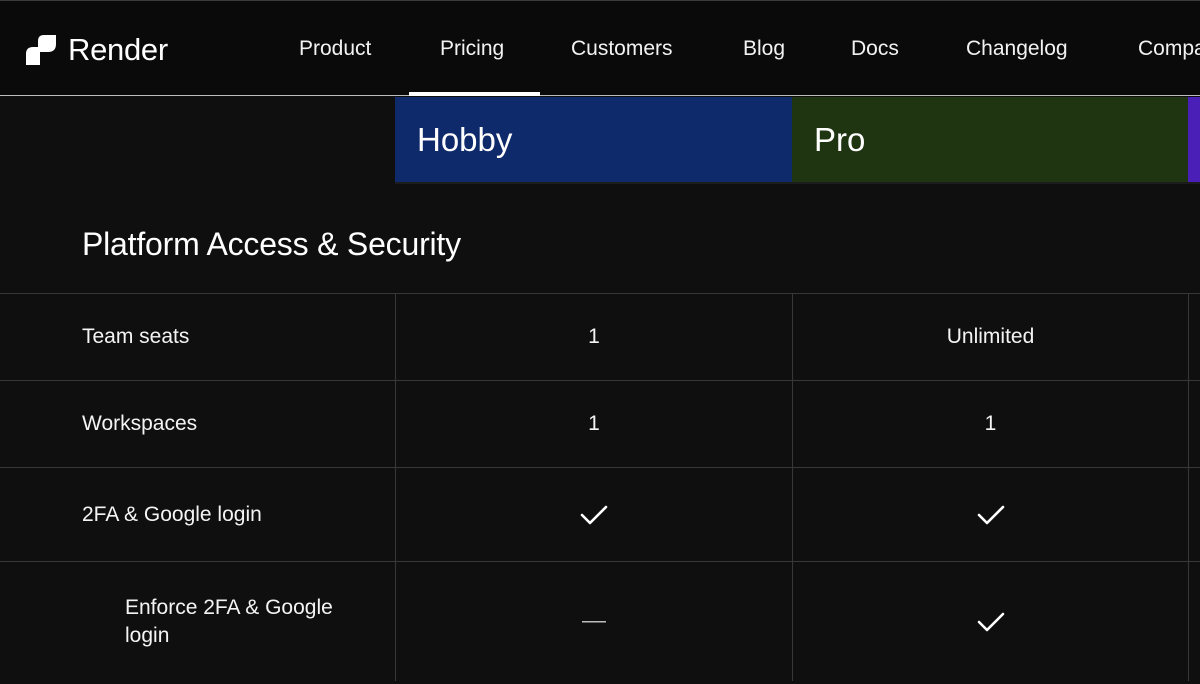 The height and width of the screenshot is (684, 1200). What do you see at coordinates (41, 50) in the screenshot?
I see `render-logo-icon` at bounding box center [41, 50].